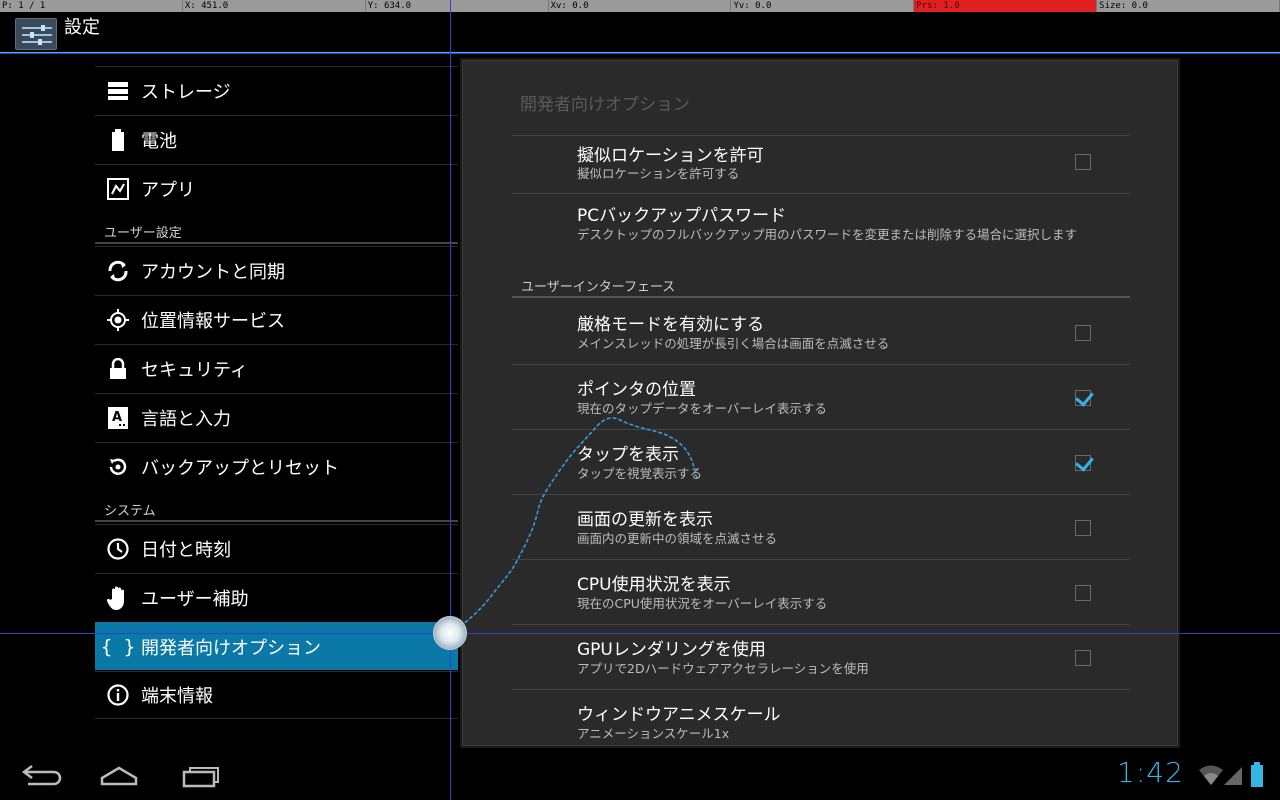  Describe the element at coordinates (1083, 162) in the screenshot. I see `mock-location-checkbox` at that location.